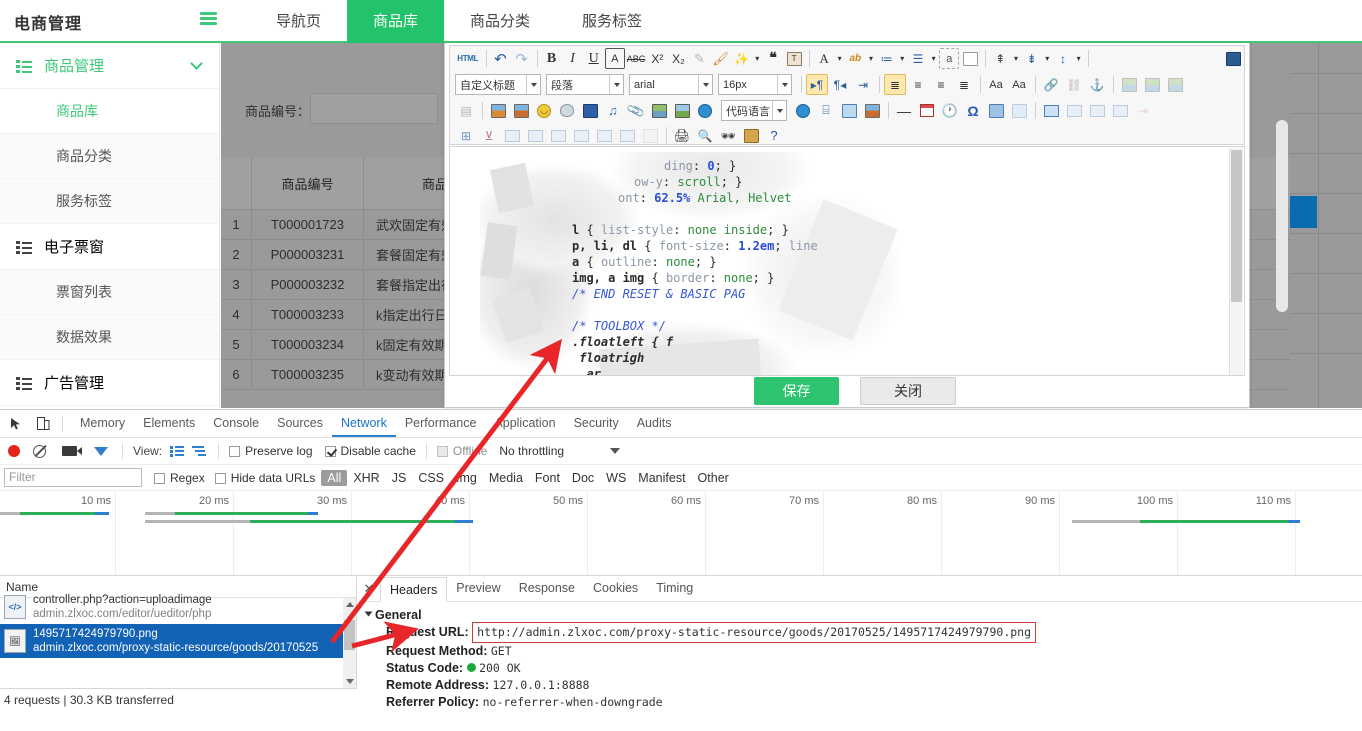 This screenshot has height=731, width=1362. What do you see at coordinates (442, 451) in the screenshot?
I see `checkbox` at bounding box center [442, 451].